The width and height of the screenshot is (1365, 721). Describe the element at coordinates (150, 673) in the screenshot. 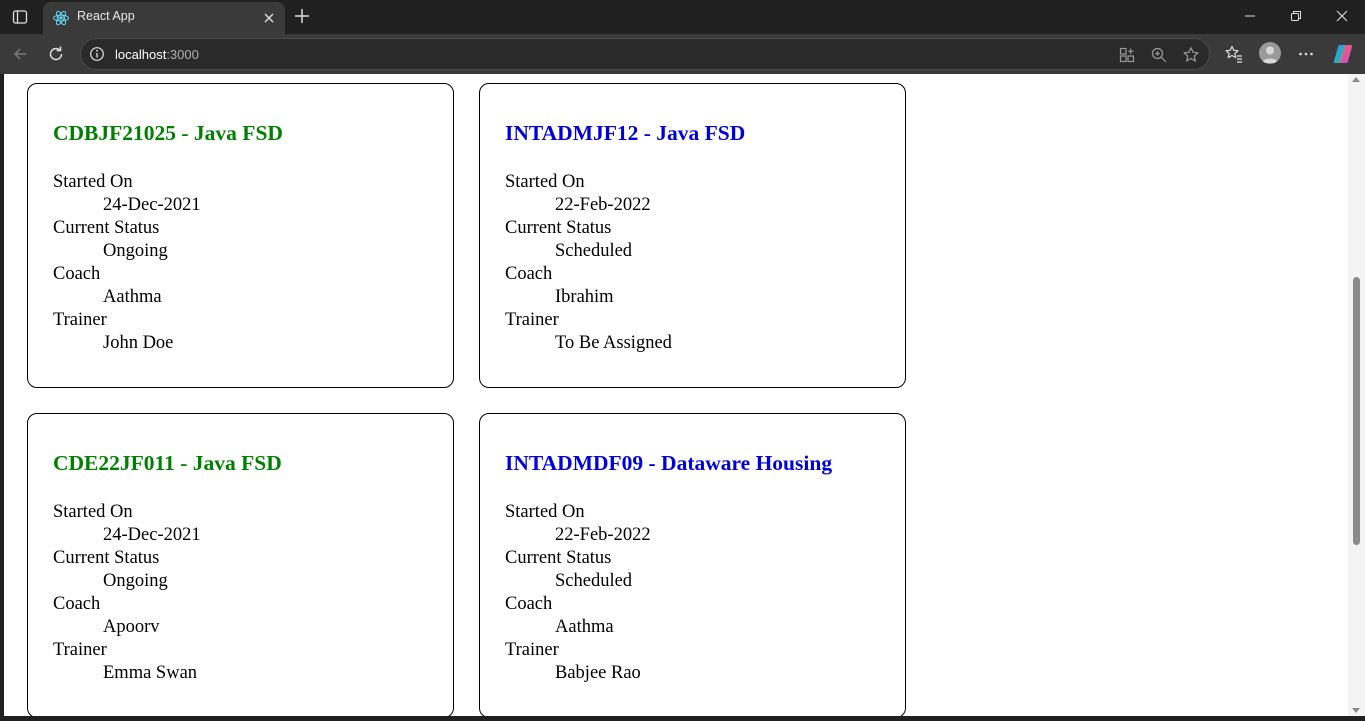

I see `trainer-value: Emma Swan` at that location.